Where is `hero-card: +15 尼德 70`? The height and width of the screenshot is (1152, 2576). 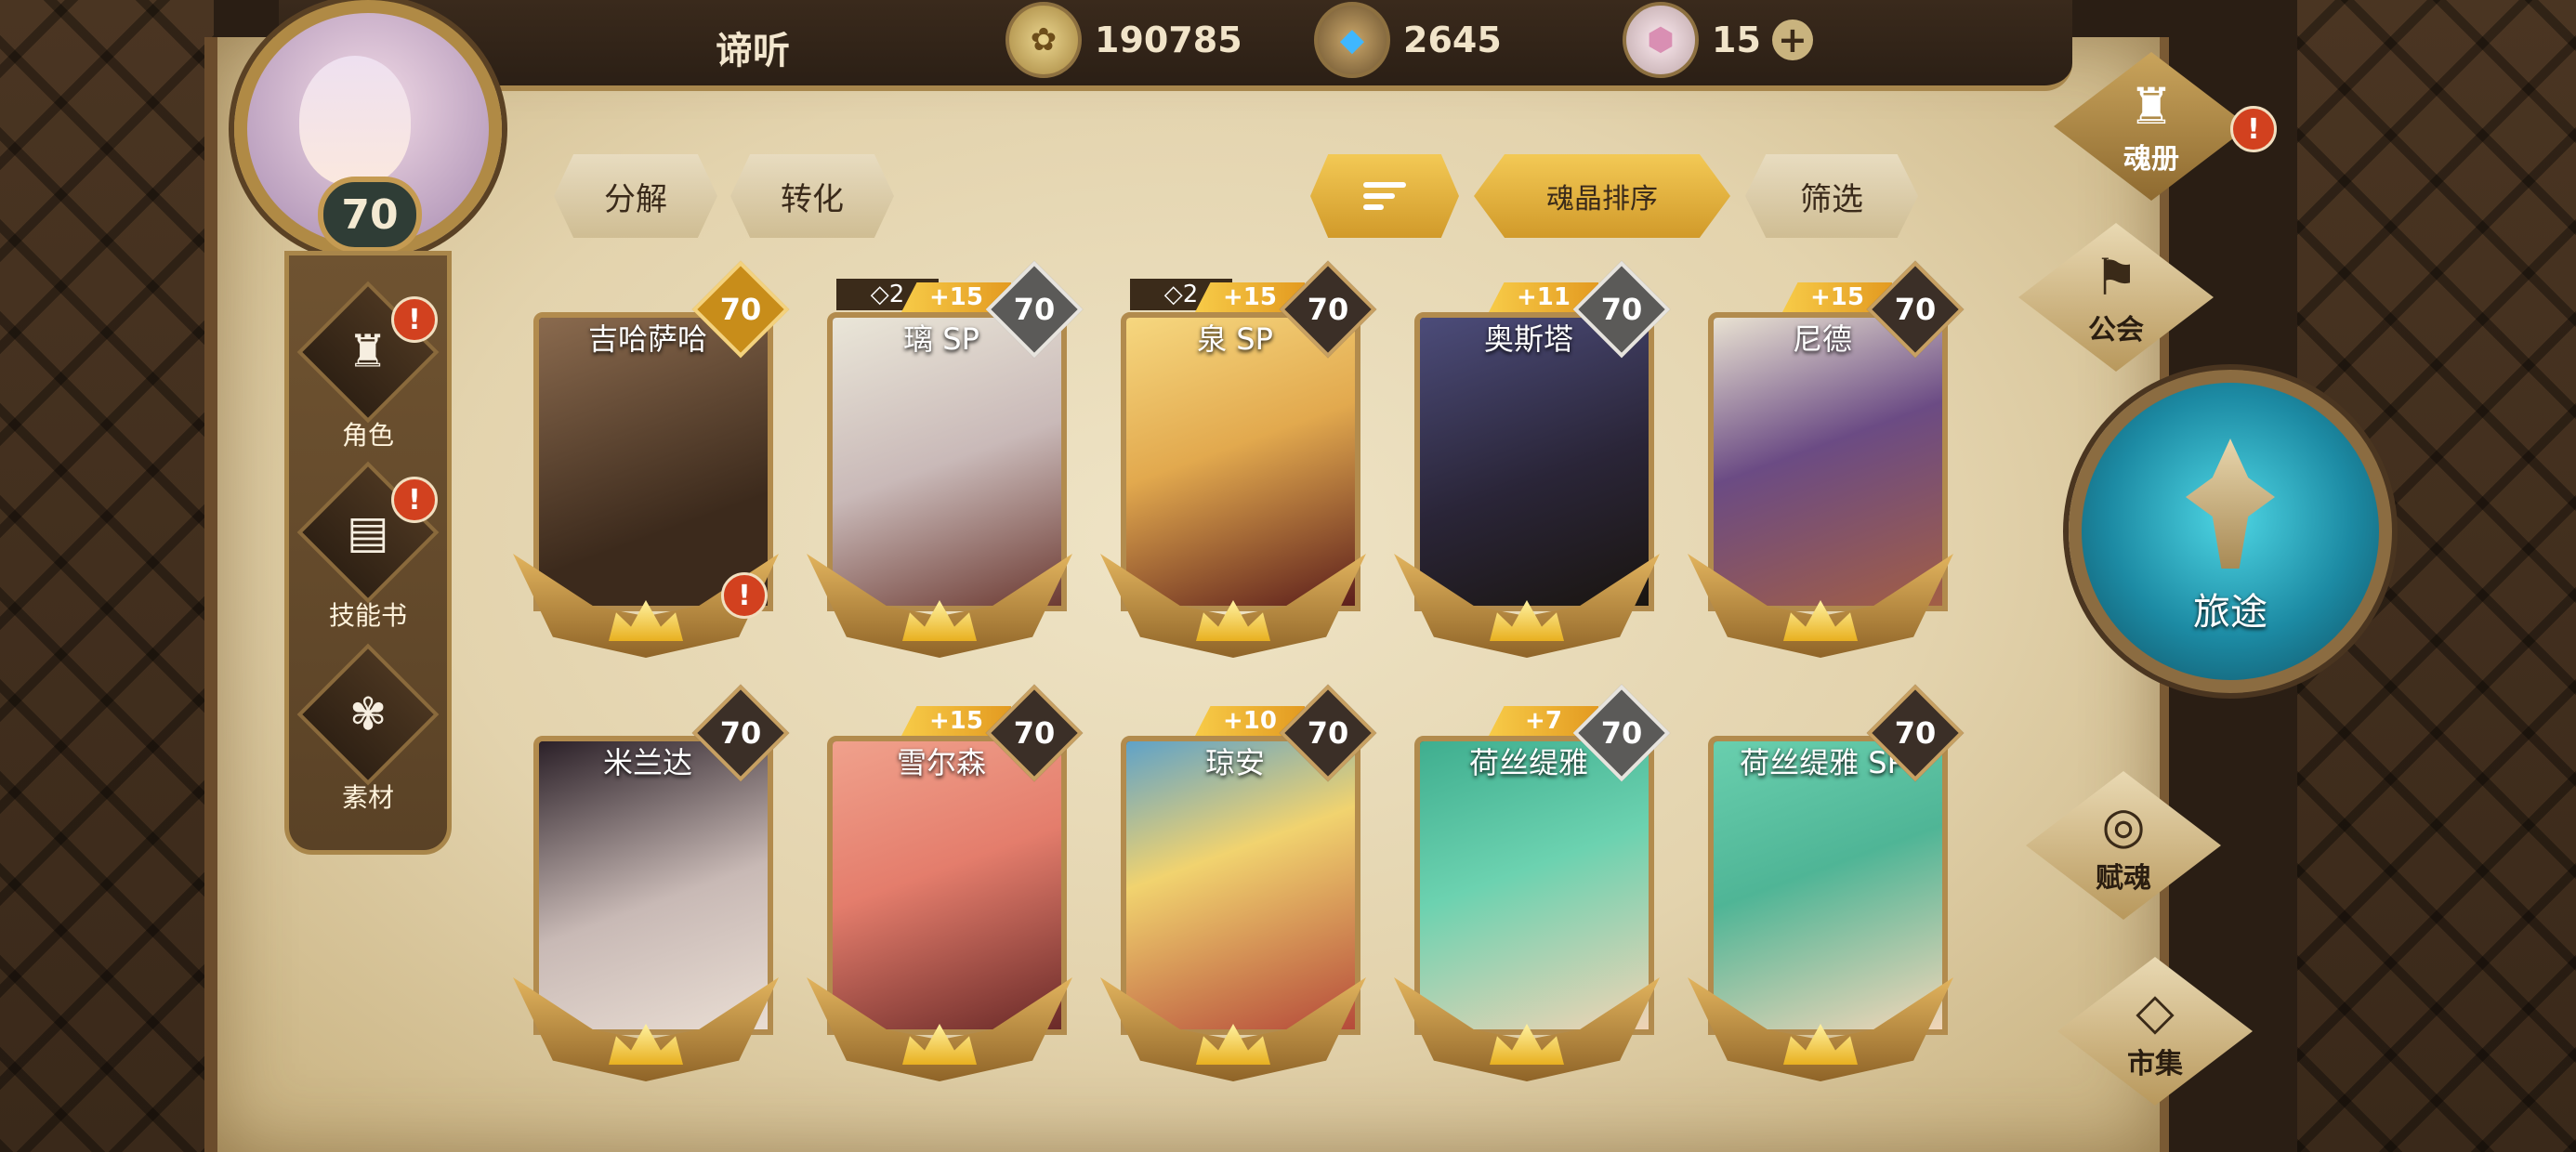 hero-card: +15 尼德 70 is located at coordinates (1826, 459).